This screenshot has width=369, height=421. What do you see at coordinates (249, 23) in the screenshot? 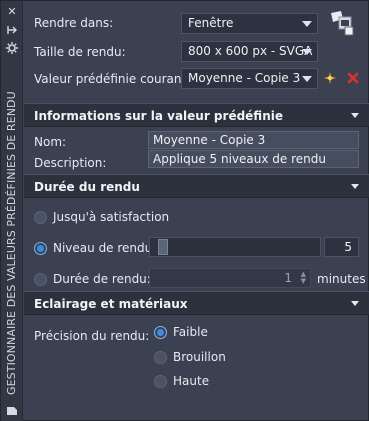
I see `render-in-dropdown: Fenêtre` at bounding box center [249, 23].